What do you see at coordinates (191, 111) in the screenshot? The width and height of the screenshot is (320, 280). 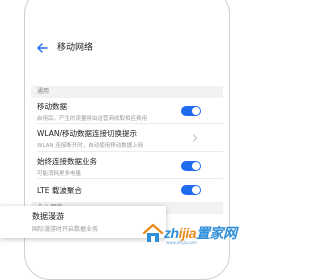 I see `mobile-data-toggle` at bounding box center [191, 111].